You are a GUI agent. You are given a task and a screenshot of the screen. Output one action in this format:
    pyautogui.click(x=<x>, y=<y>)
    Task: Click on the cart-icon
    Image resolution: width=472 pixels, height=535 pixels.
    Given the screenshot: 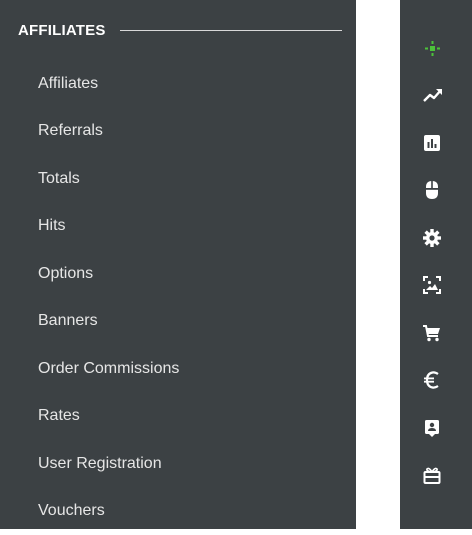 What is the action you would take?
    pyautogui.click(x=432, y=333)
    